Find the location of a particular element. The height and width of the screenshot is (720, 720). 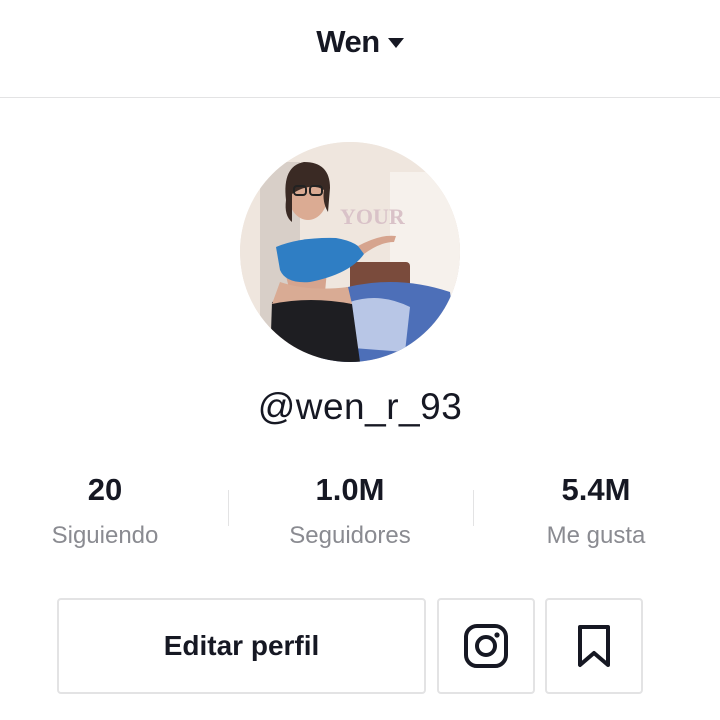

favorites-button is located at coordinates (594, 646).